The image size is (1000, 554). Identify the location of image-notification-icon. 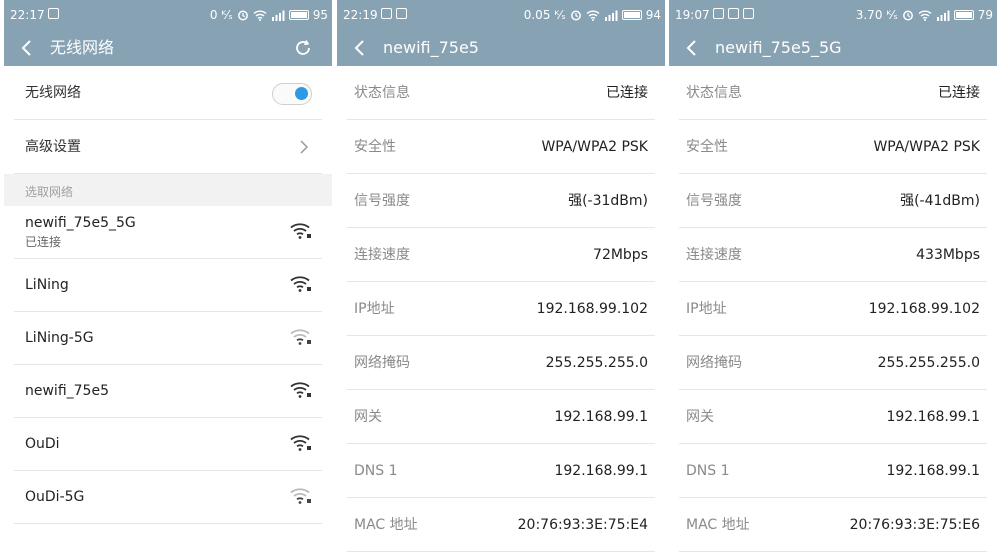
(401, 13).